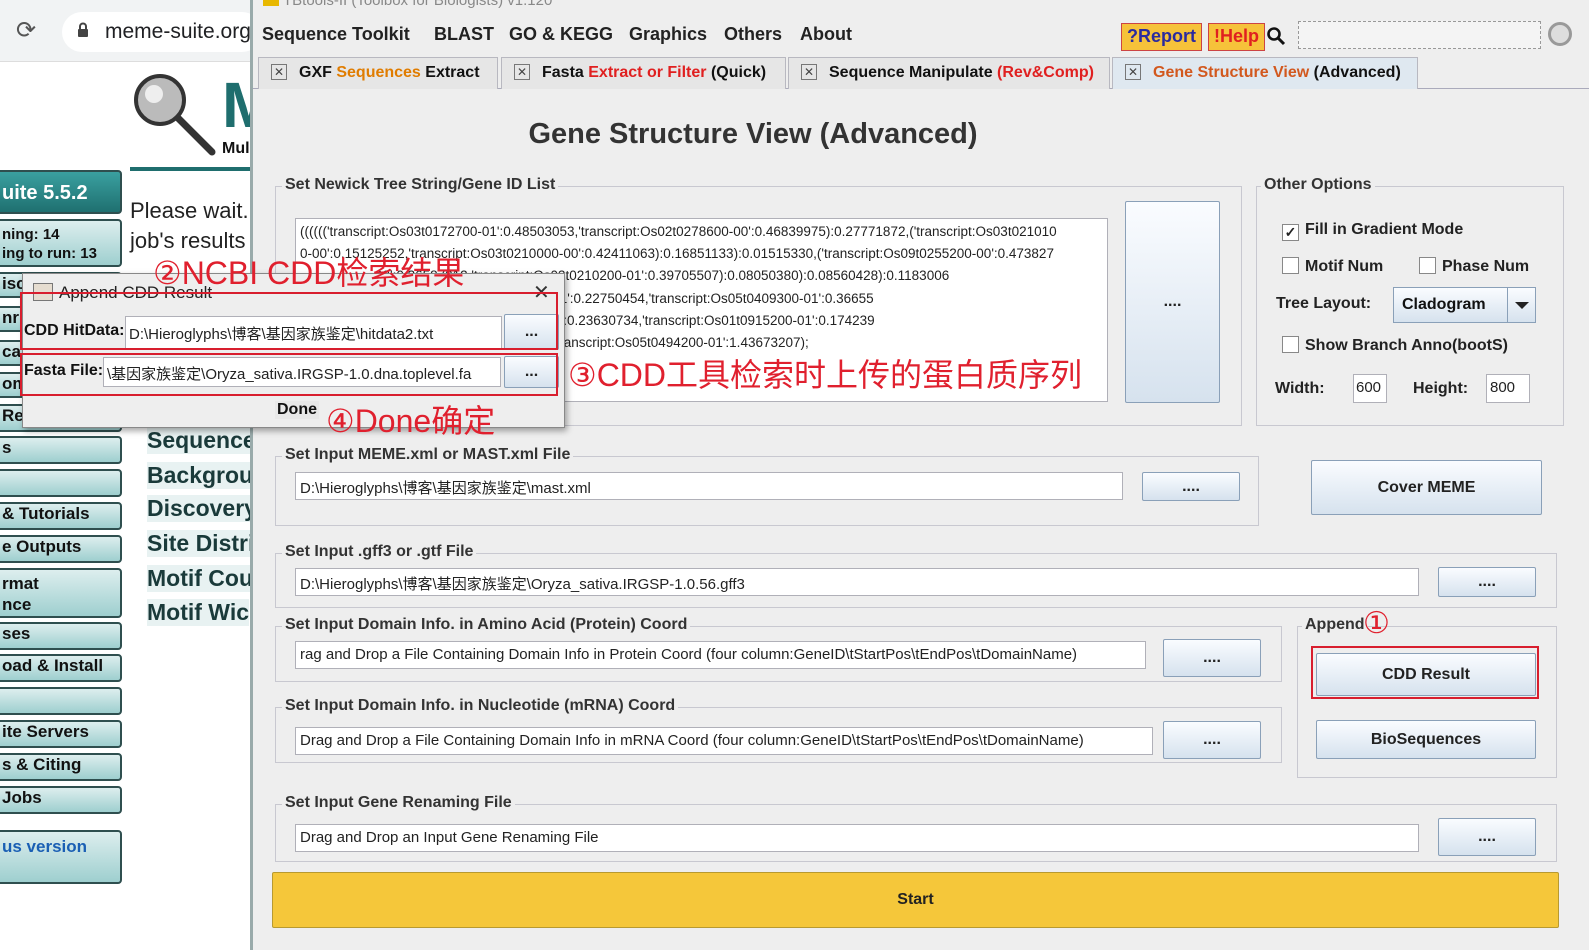 This screenshot has width=1589, height=950. I want to click on height-input: 800, so click(1508, 388).